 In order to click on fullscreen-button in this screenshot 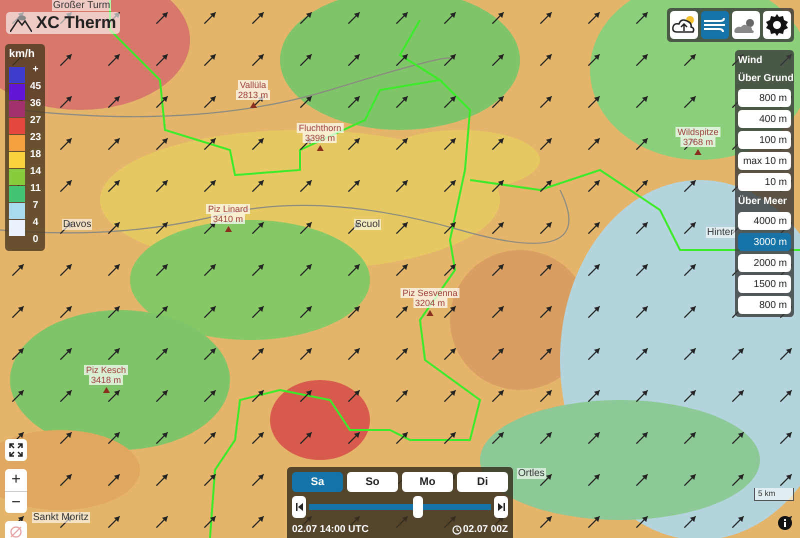, I will do `click(16, 450)`.